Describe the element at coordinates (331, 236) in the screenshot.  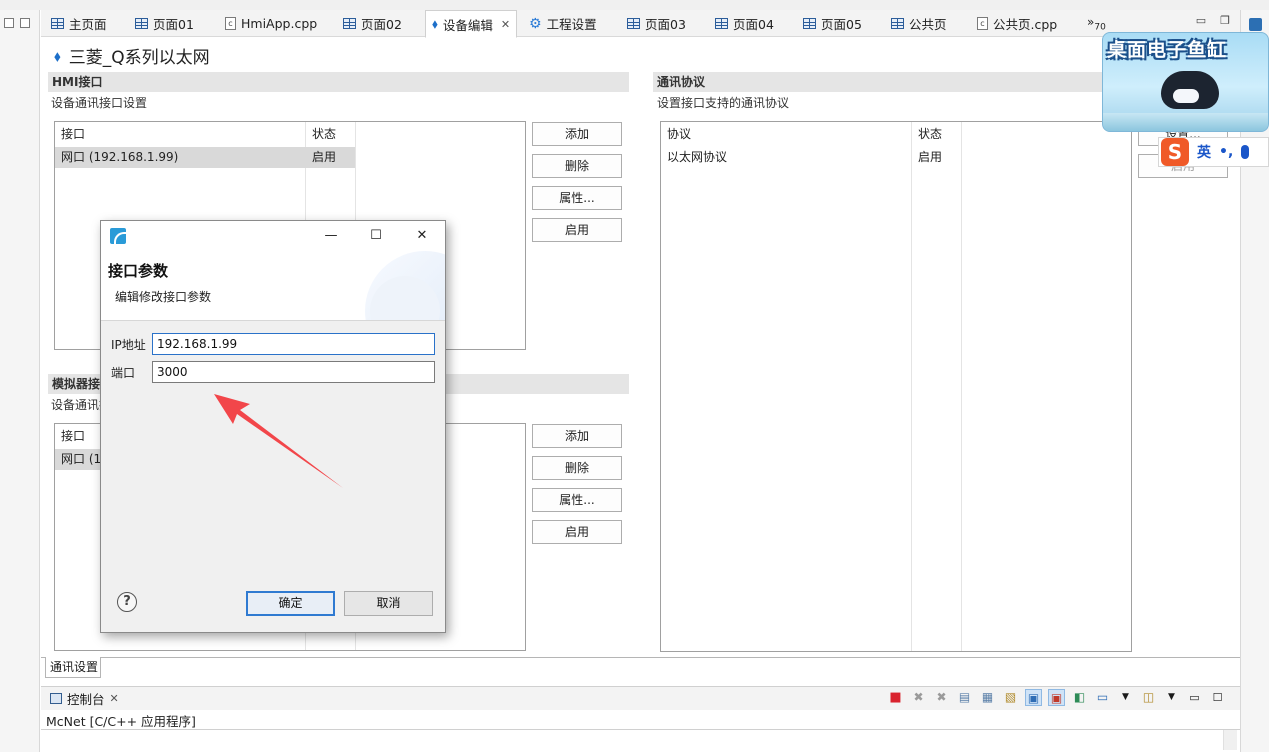
I see `minimize-icon: —` at that location.